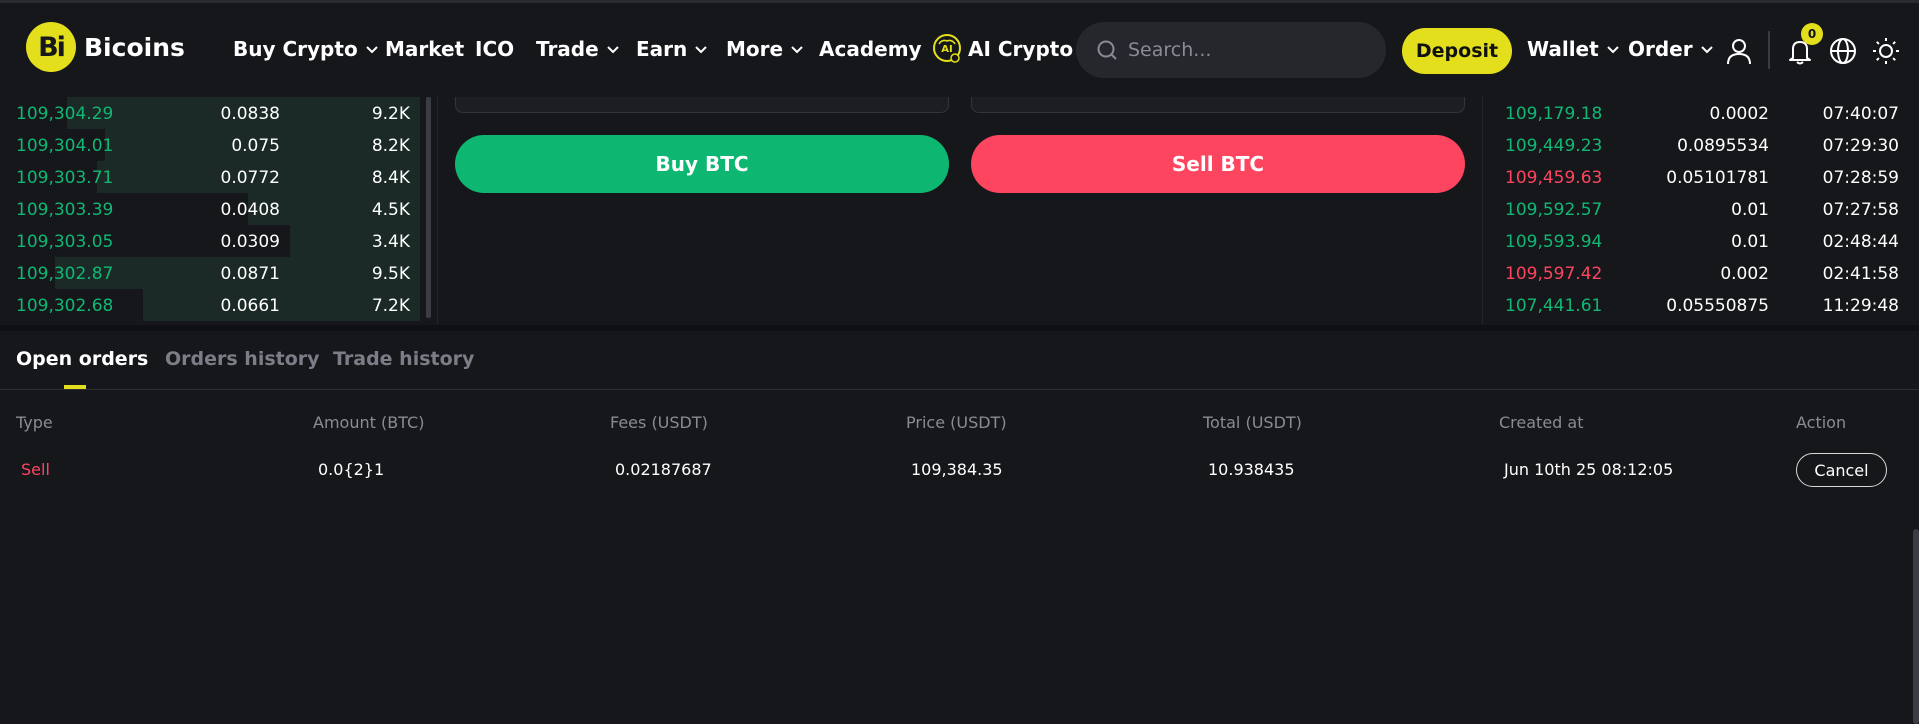 This screenshot has height=724, width=1919. I want to click on trade-amount: 0.0895534, so click(1723, 146).